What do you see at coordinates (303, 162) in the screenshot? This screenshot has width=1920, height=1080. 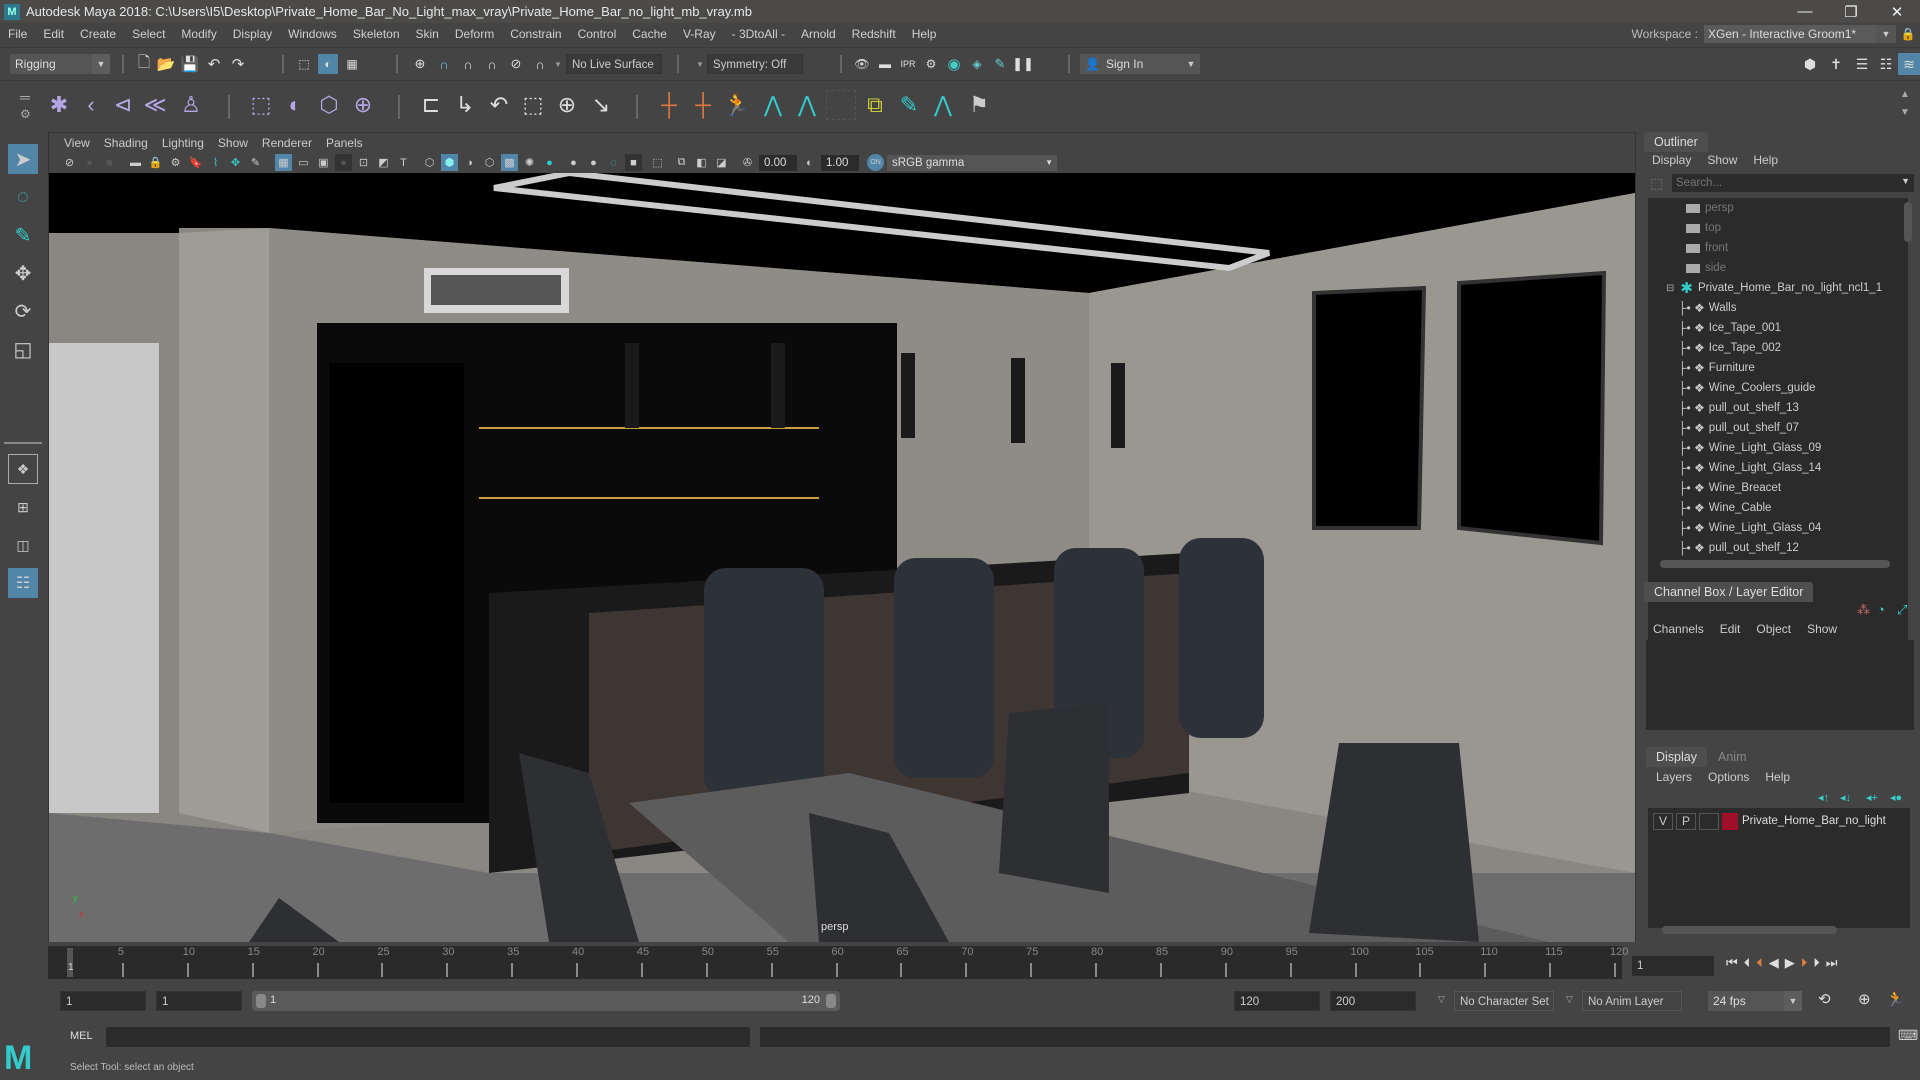 I see `film-gate-icon: ▭` at bounding box center [303, 162].